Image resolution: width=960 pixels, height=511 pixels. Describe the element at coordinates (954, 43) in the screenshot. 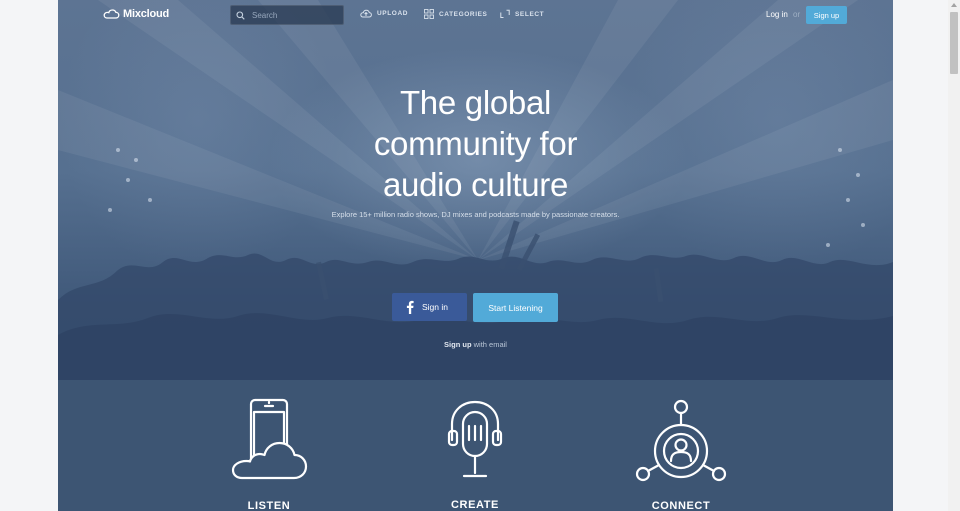

I see `scrollbar-thumb` at that location.